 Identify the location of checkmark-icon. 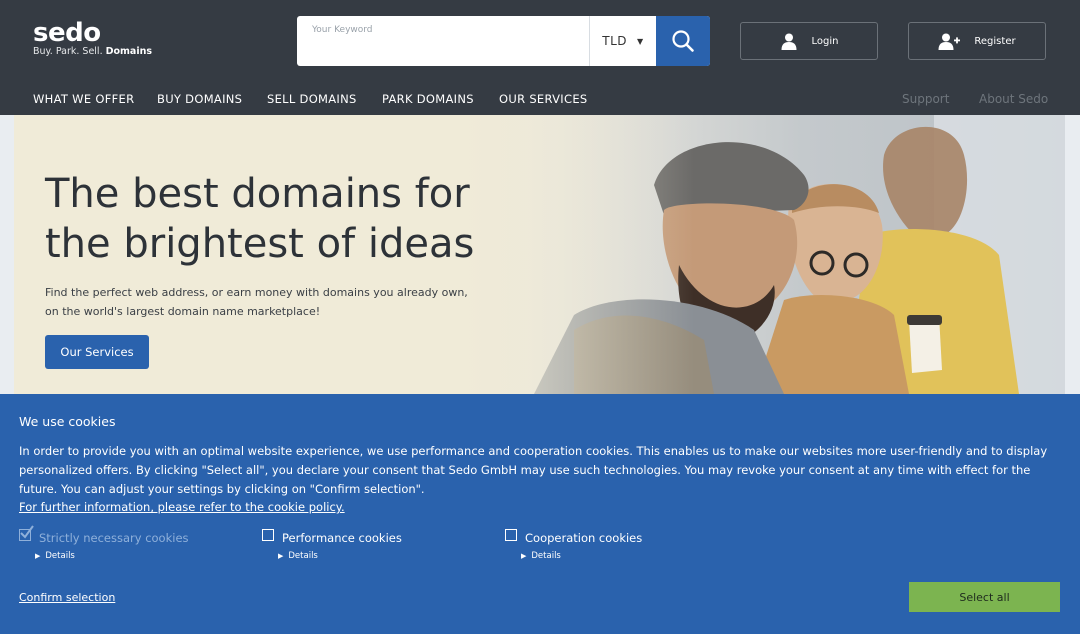
(27, 532).